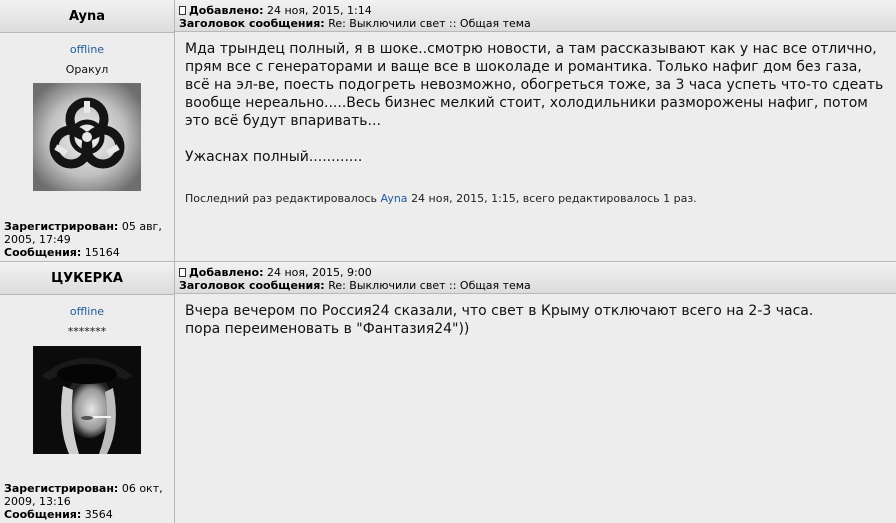 Image resolution: width=896 pixels, height=523 pixels. What do you see at coordinates (87, 278) in the screenshot?
I see `author-name: ЦУКЕРКА` at bounding box center [87, 278].